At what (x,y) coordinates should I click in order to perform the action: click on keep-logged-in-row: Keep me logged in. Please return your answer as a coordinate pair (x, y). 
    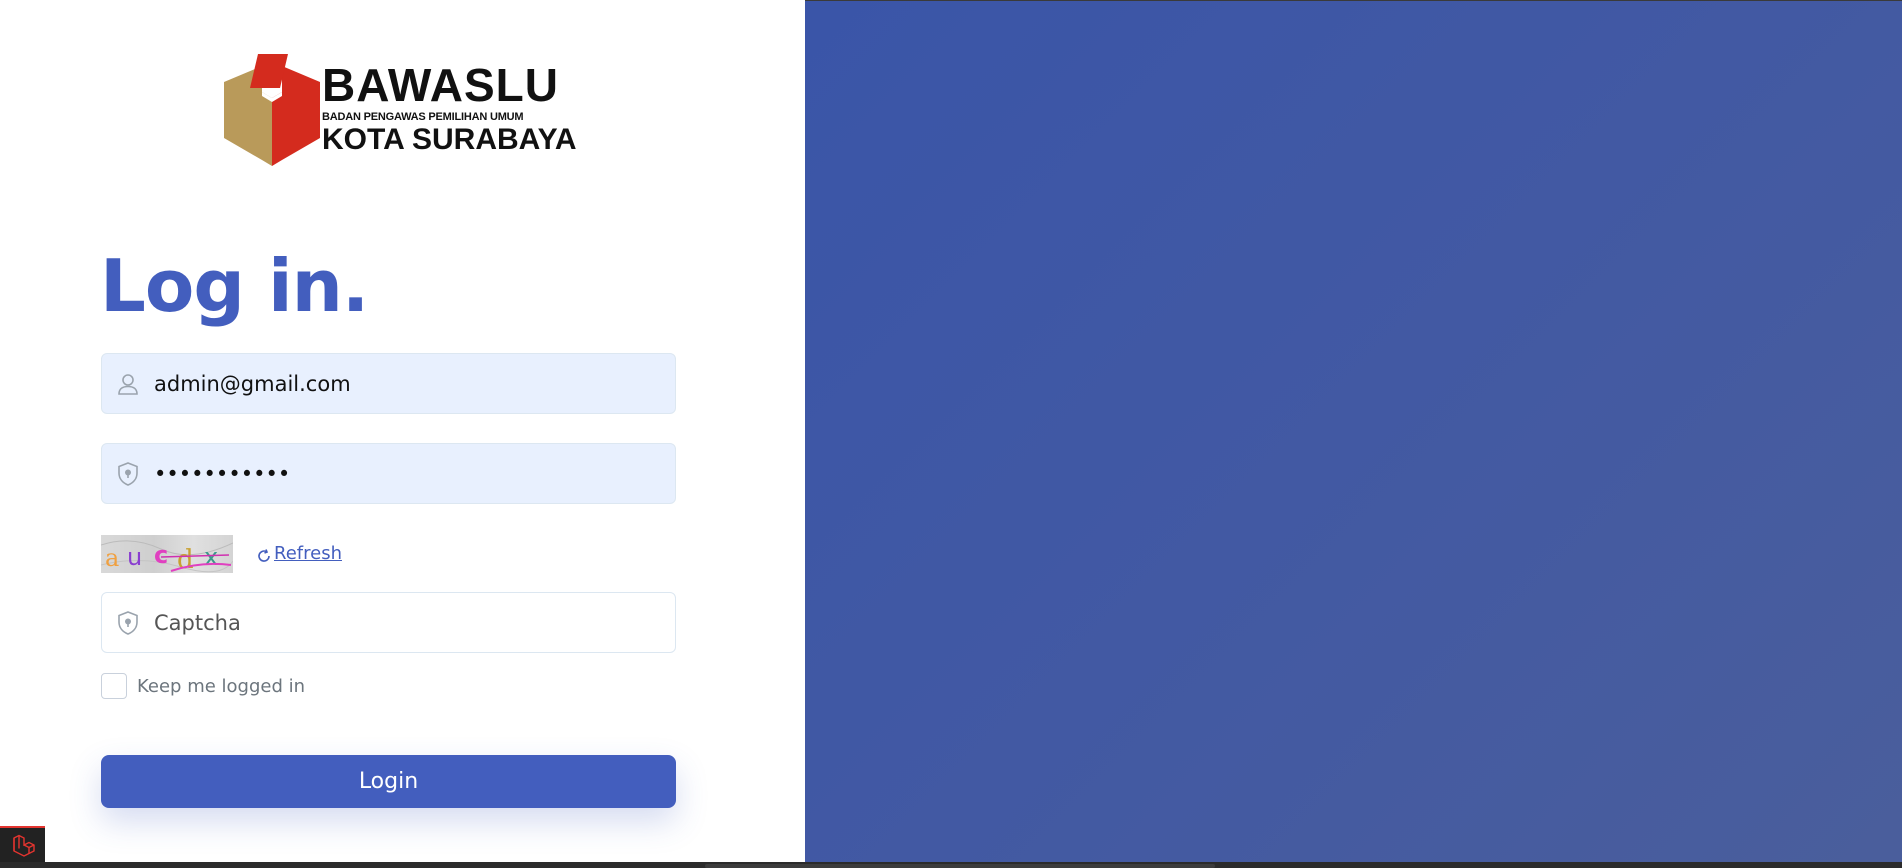
    Looking at the image, I should click on (203, 686).